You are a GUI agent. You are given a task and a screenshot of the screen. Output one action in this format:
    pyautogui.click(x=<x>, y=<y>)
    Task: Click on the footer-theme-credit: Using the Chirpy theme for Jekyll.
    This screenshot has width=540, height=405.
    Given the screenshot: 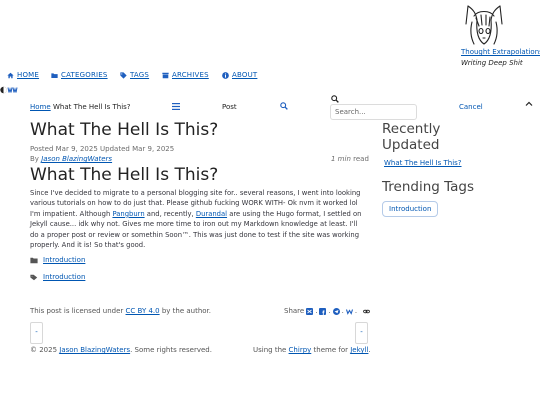 What is the action you would take?
    pyautogui.click(x=312, y=350)
    